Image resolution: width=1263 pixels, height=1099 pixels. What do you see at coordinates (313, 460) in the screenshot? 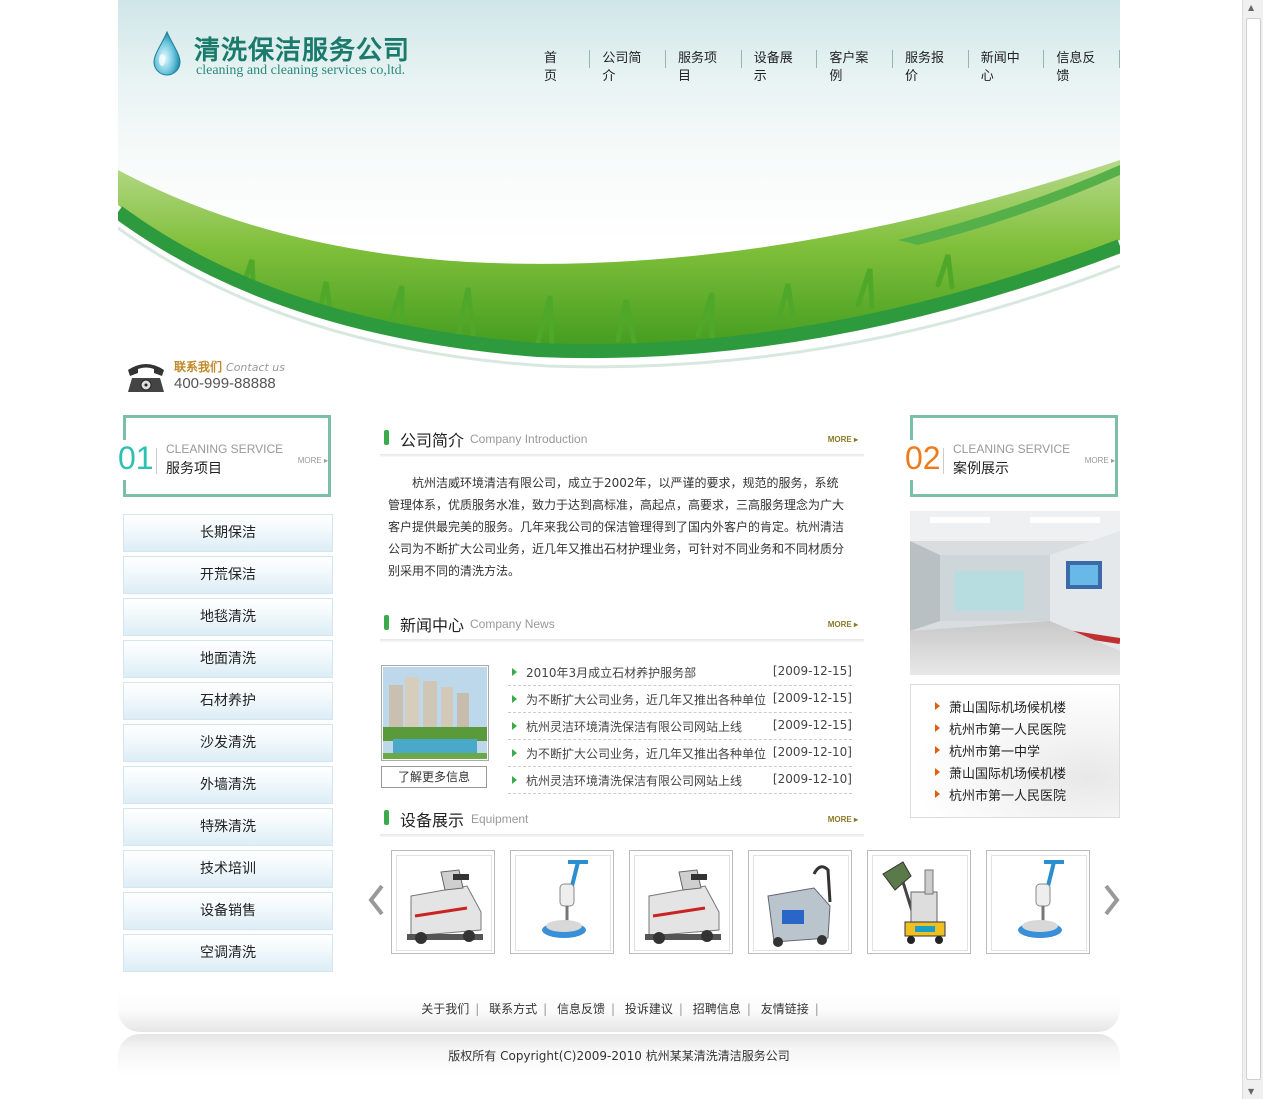
I see `services-more-link: MORE ▸` at bounding box center [313, 460].